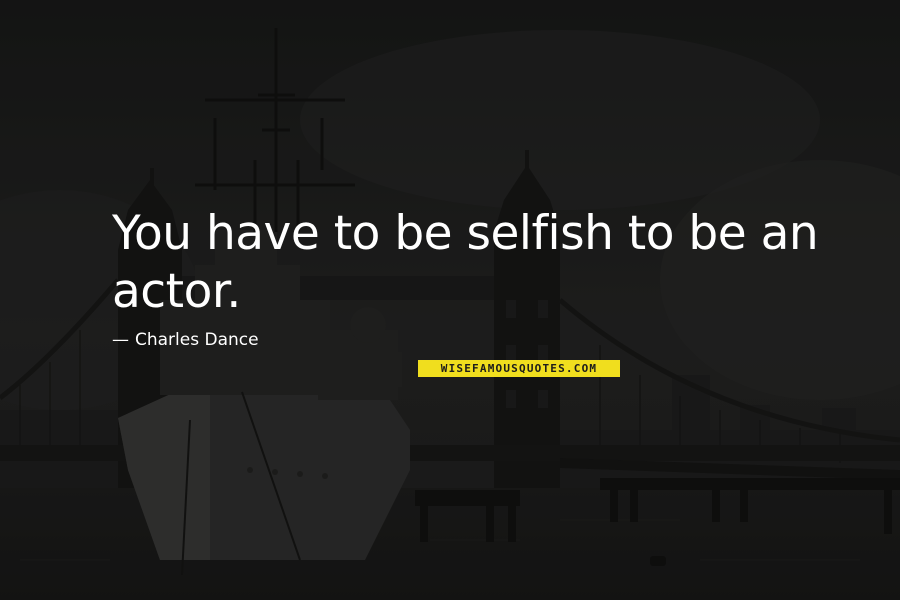 The width and height of the screenshot is (900, 600). Describe the element at coordinates (519, 368) in the screenshot. I see `site-watermark: WISEFAMOUSQUOTES.COM` at that location.